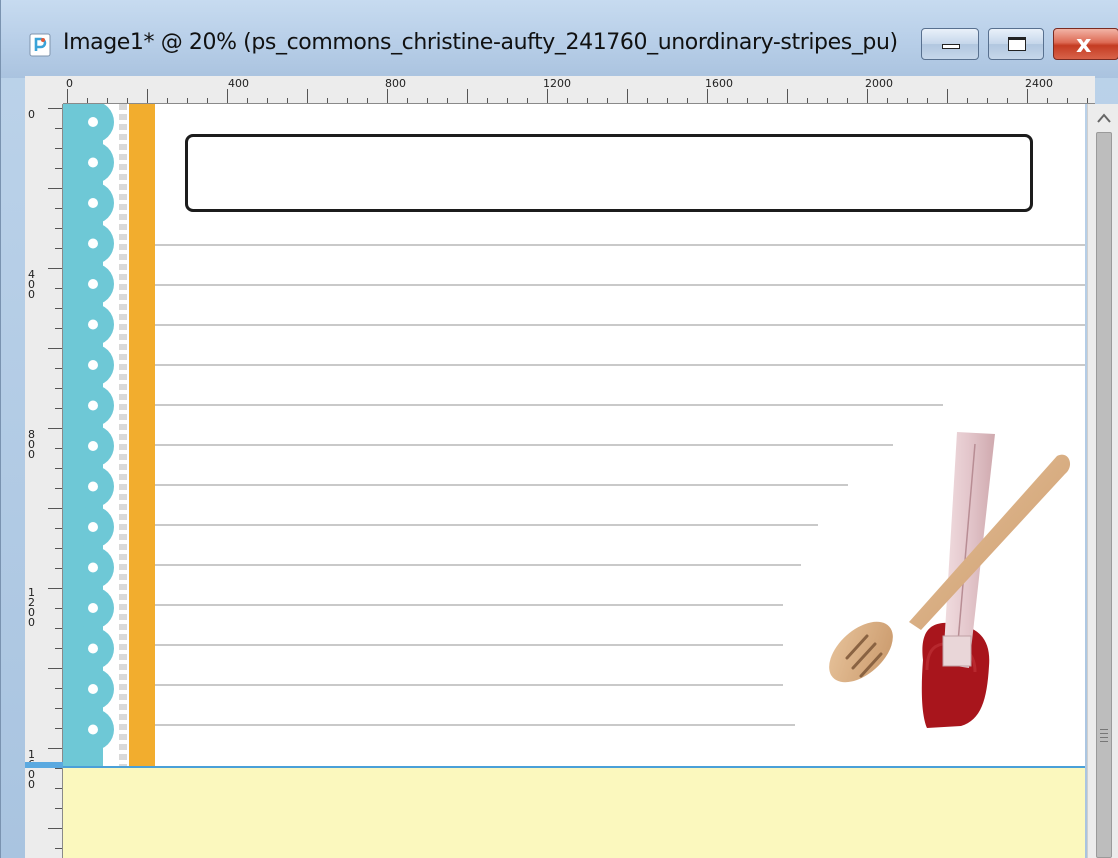 The height and width of the screenshot is (858, 1118). Describe the element at coordinates (719, 83) in the screenshot. I see `ruler-h-label: 1600` at that location.